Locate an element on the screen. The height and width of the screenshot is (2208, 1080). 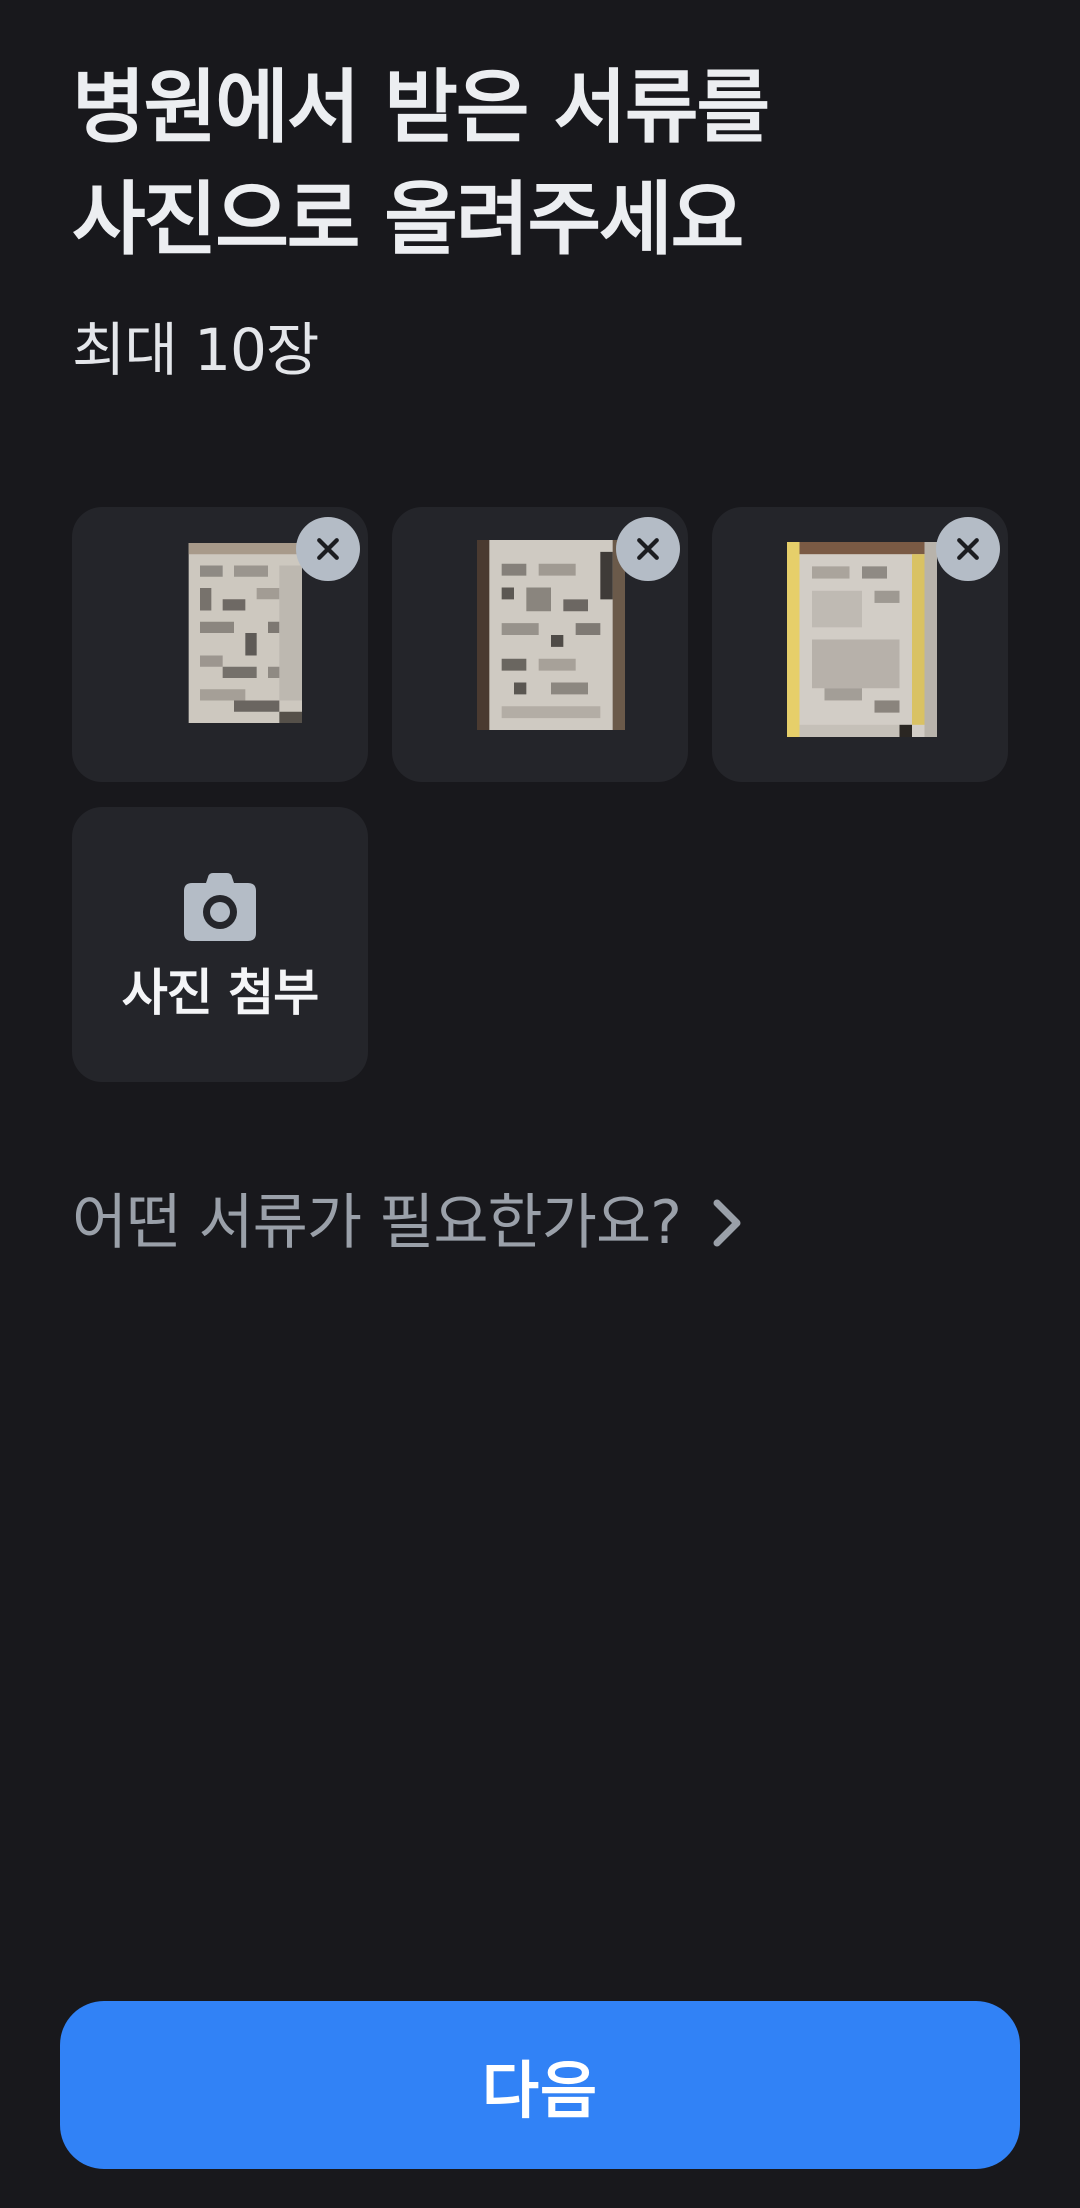
next-button: 다음 is located at coordinates (540, 2085).